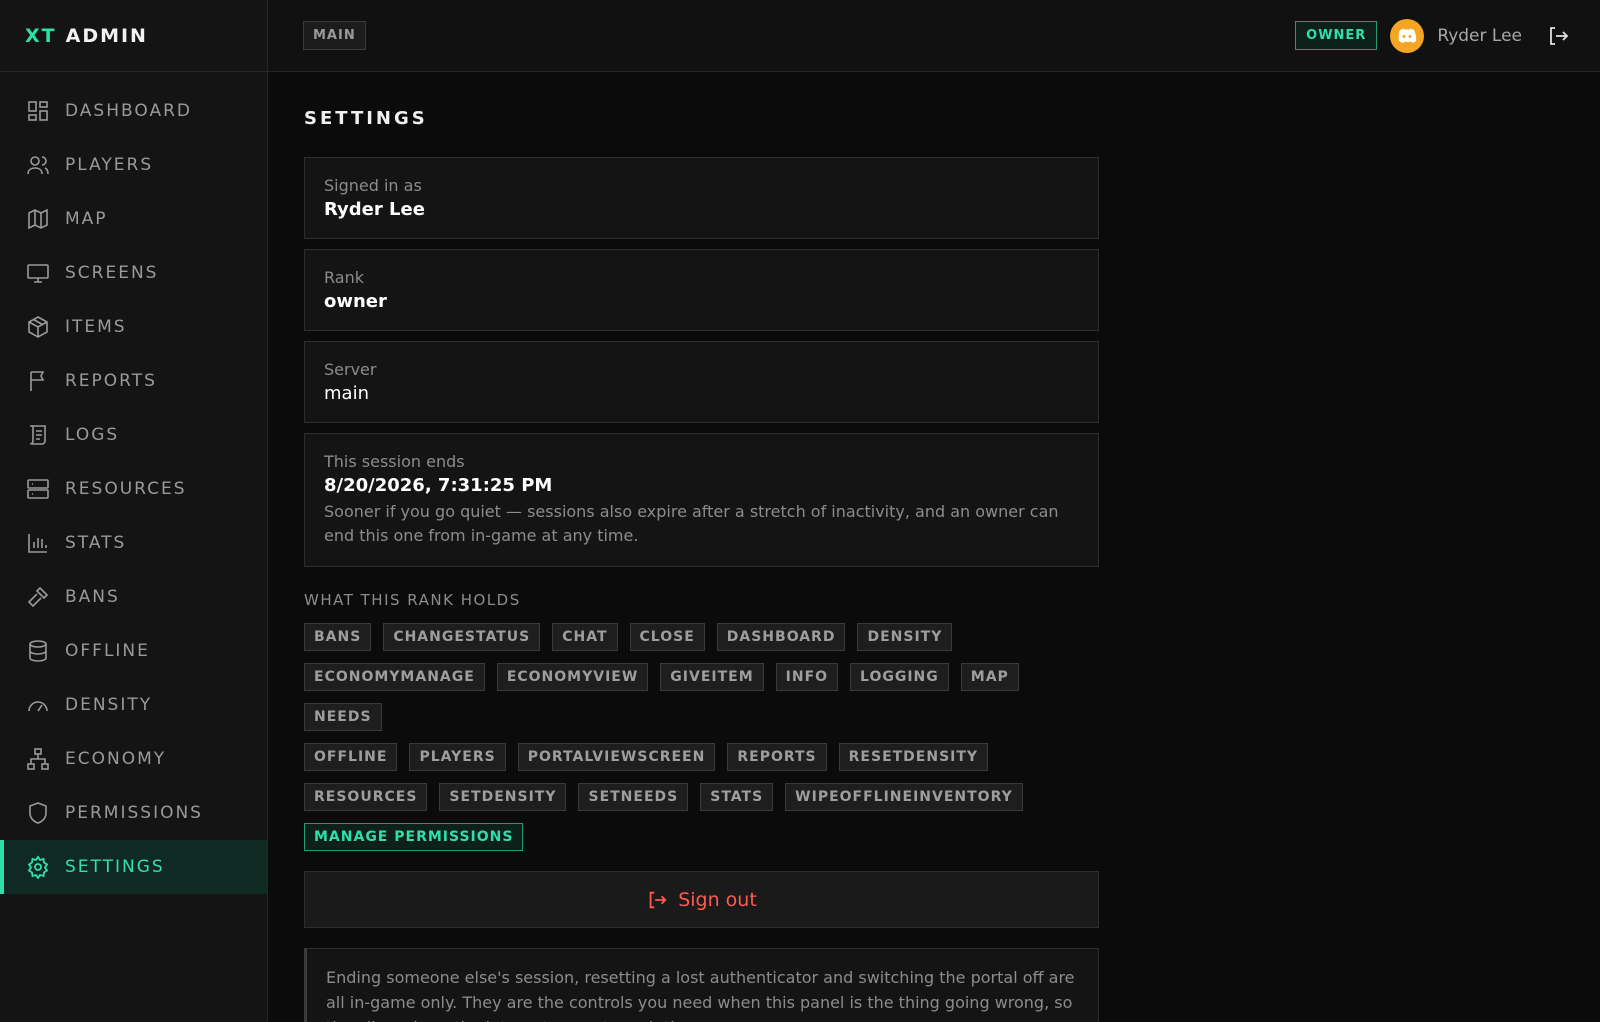 This screenshot has height=1022, width=1600. I want to click on permission-tag: GIVEITEM, so click(712, 677).